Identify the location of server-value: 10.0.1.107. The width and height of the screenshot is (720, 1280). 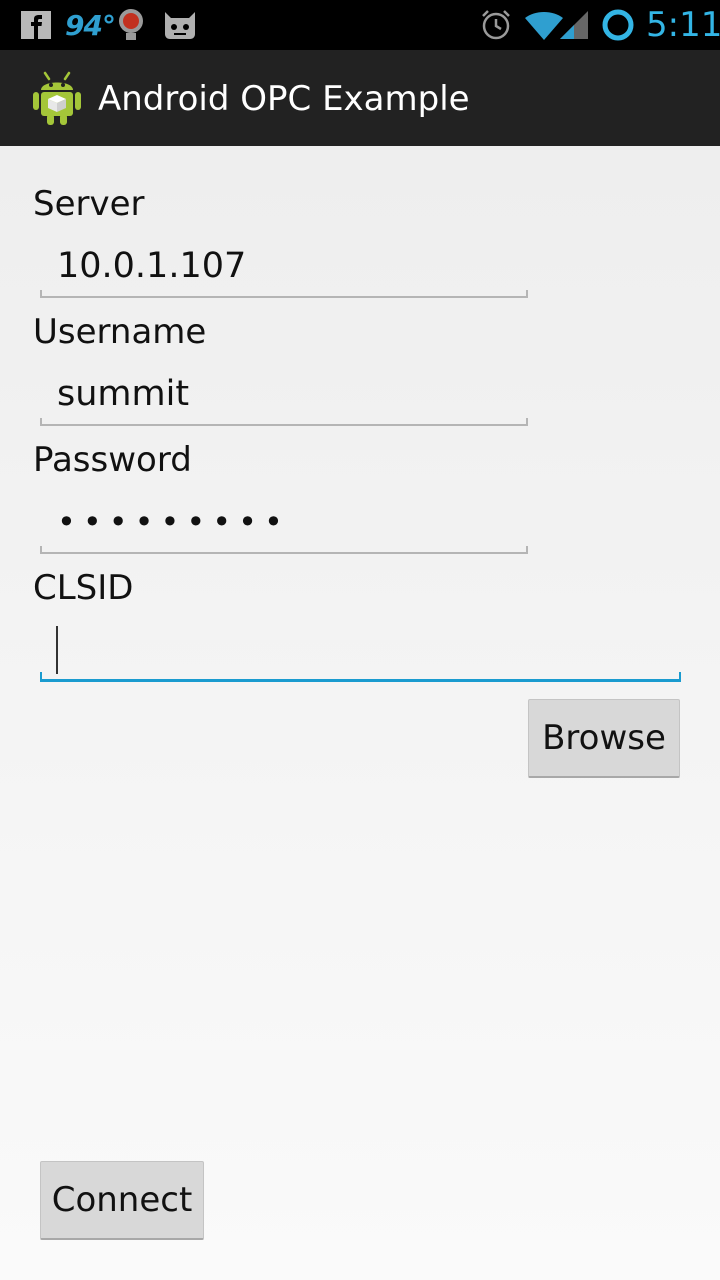
(152, 266).